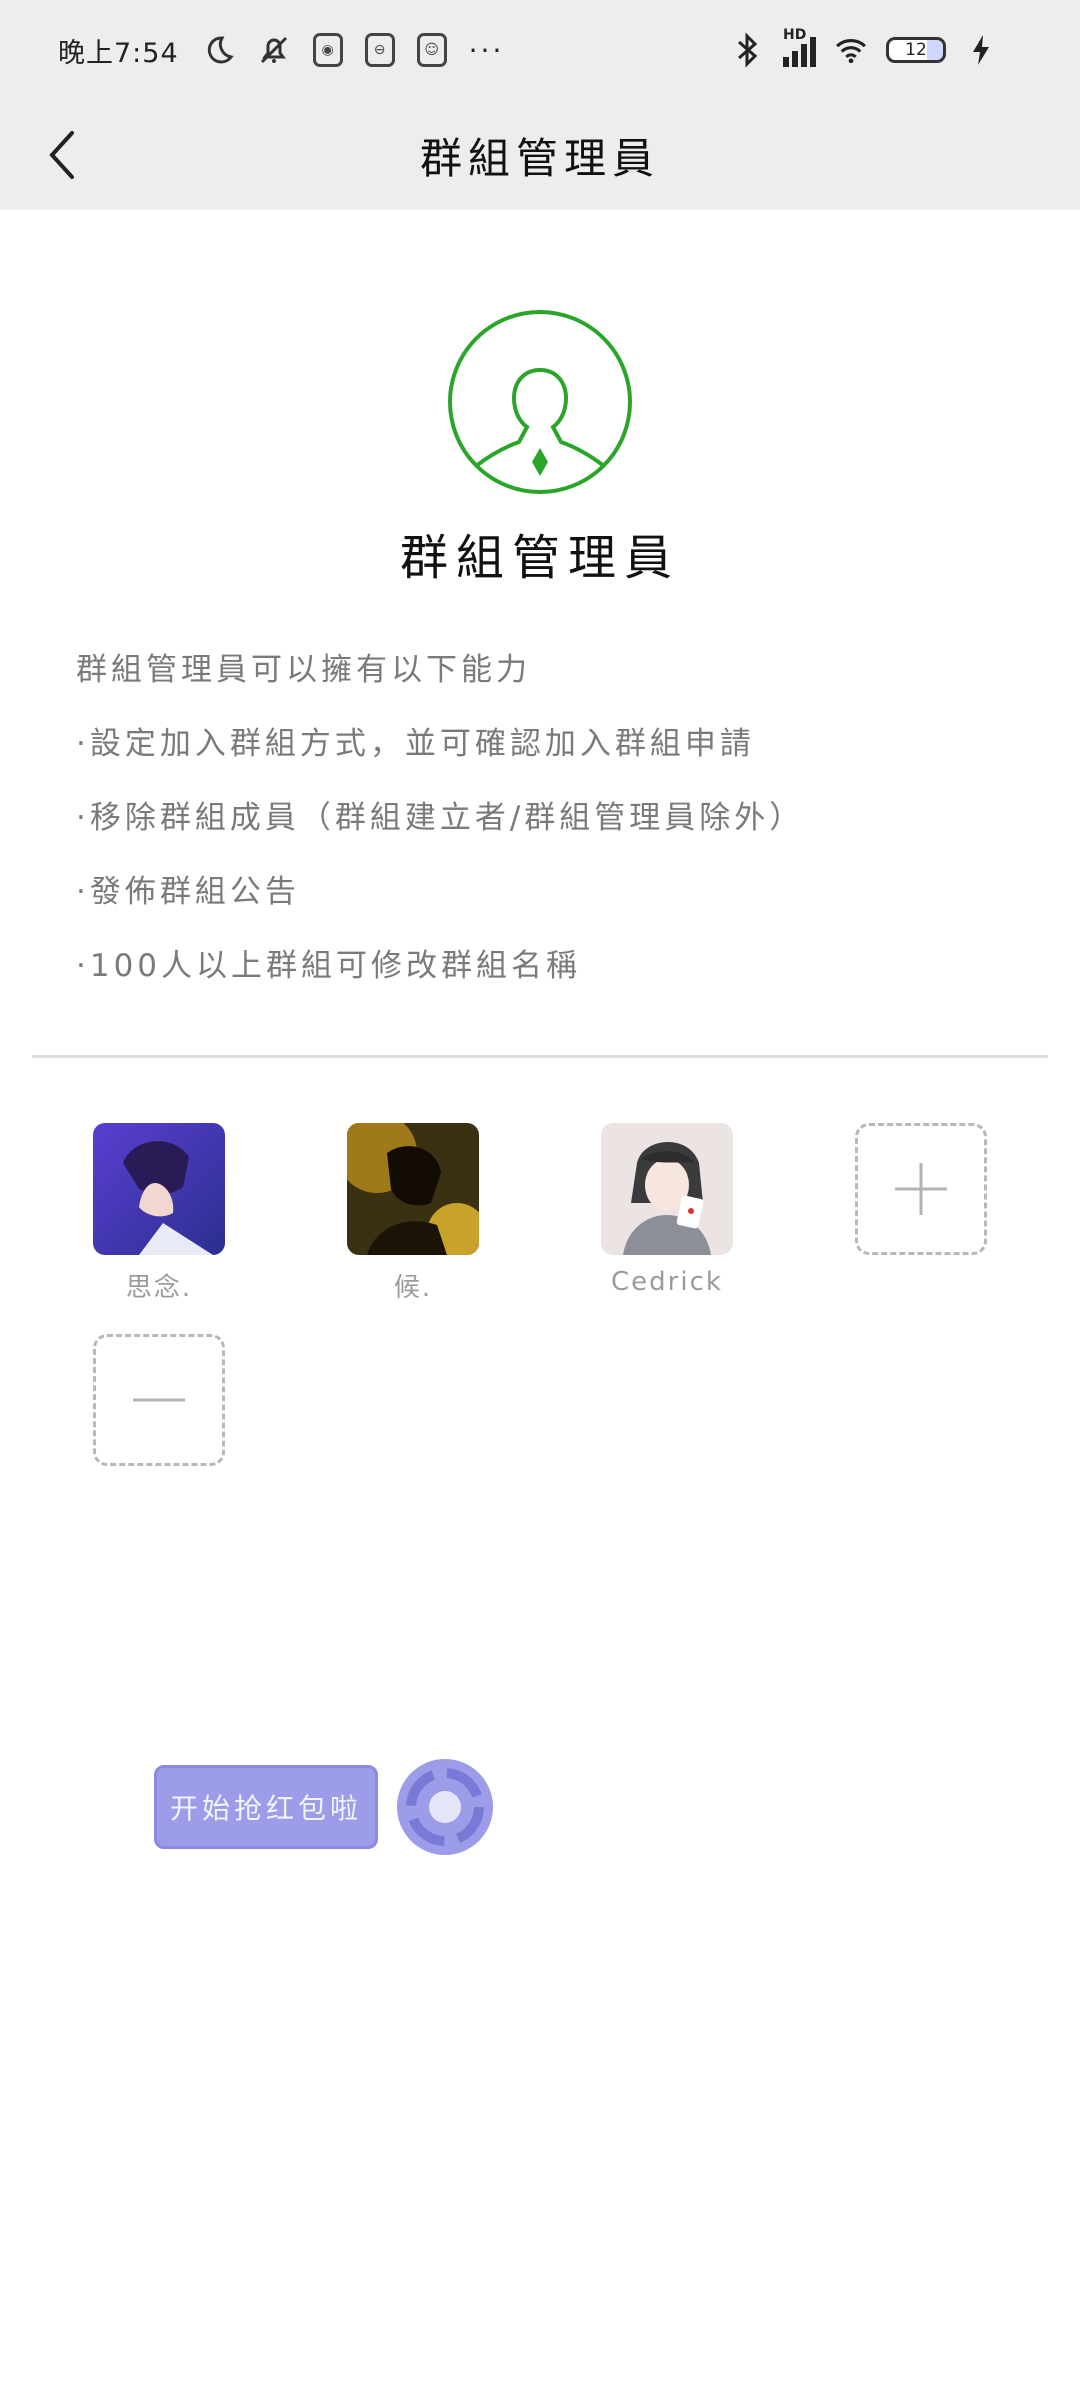 This screenshot has height=2400, width=1080. What do you see at coordinates (266, 1807) in the screenshot?
I see `red-packet-helper-label: 开始抢红包啦` at bounding box center [266, 1807].